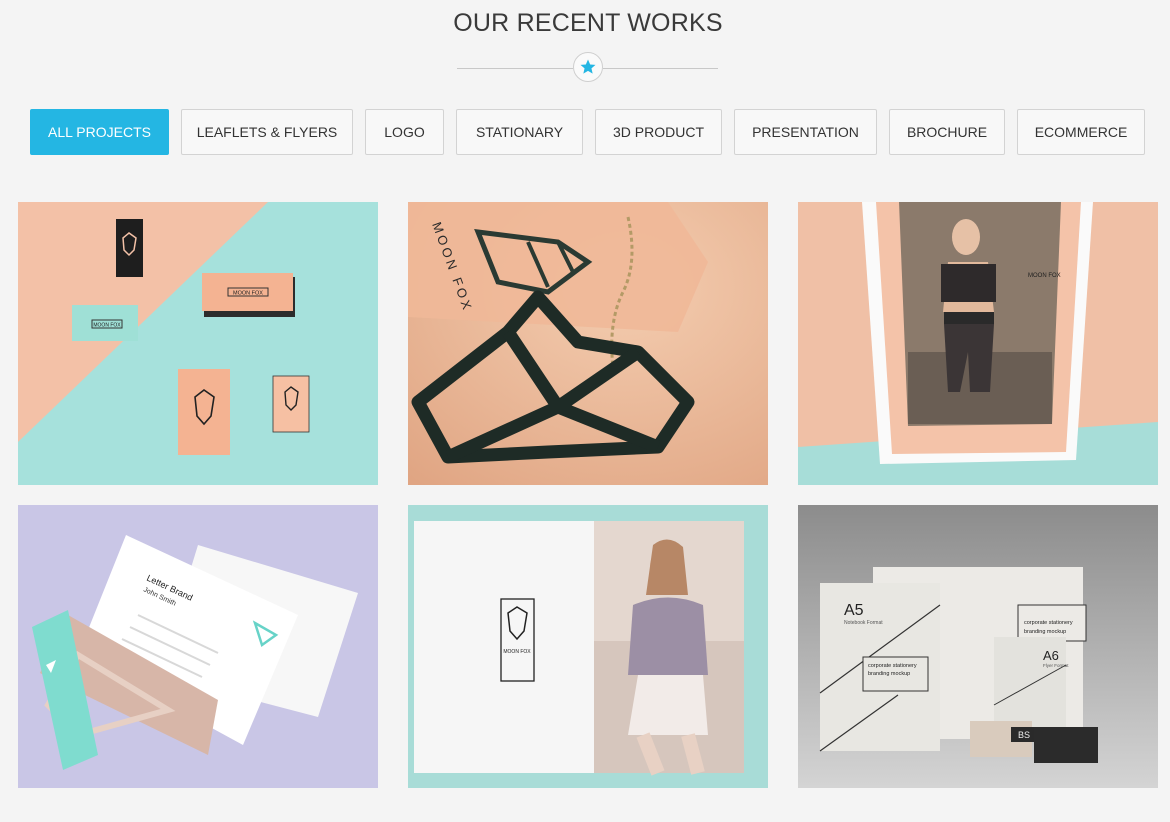  Describe the element at coordinates (267, 132) in the screenshot. I see `filter-leaflets-flyers: LEAFLETS & FLYERS` at that location.